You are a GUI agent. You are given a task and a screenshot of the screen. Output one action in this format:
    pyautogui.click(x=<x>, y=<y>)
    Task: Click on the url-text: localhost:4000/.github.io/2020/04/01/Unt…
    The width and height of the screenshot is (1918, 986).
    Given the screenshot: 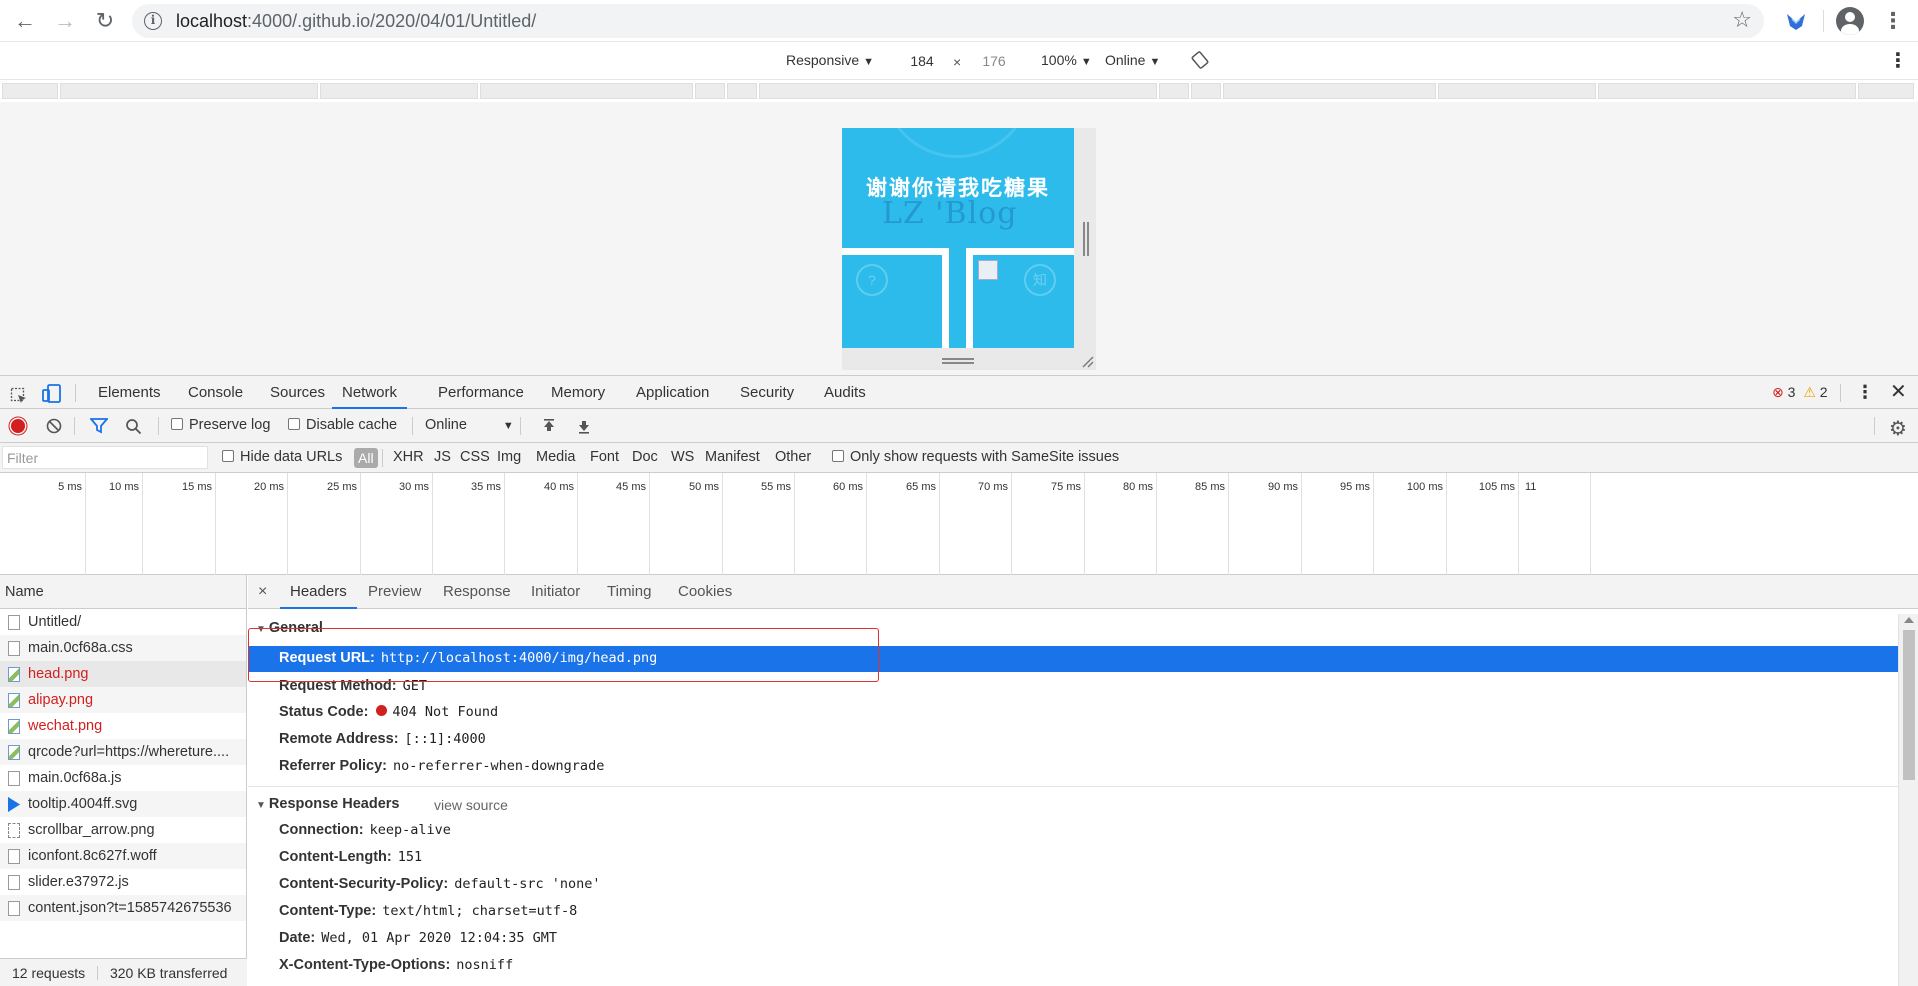 What is the action you would take?
    pyautogui.click(x=356, y=21)
    